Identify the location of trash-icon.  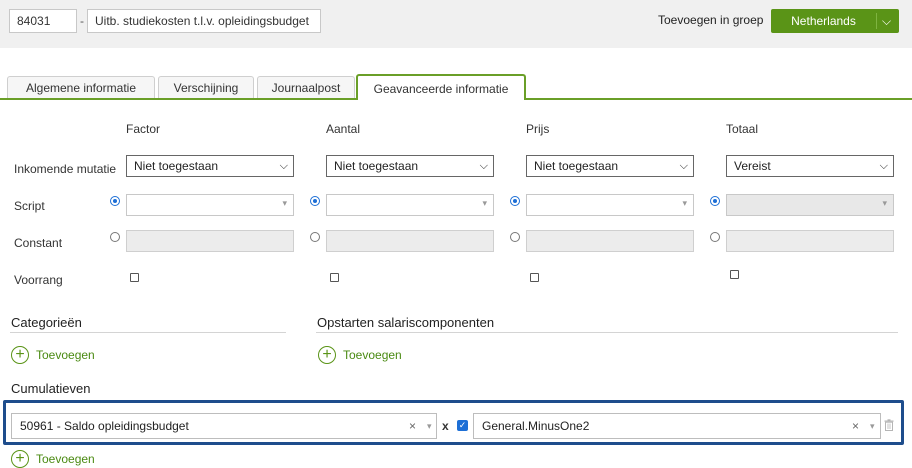
(889, 425).